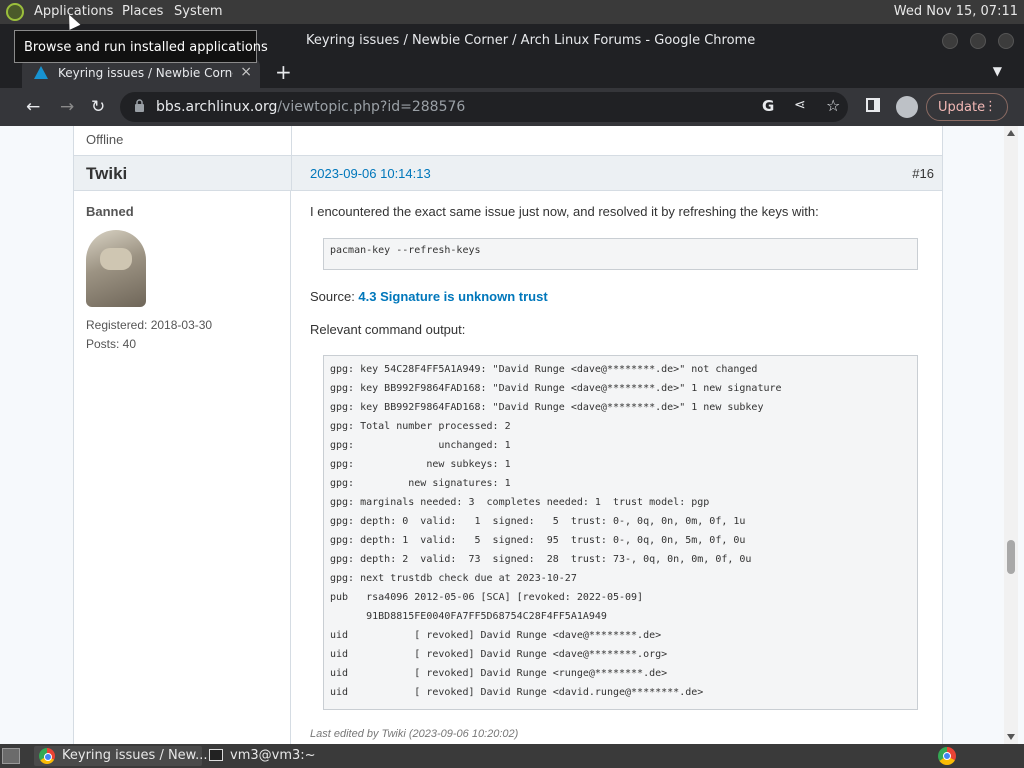 The height and width of the screenshot is (768, 1024). Describe the element at coordinates (768, 106) in the screenshot. I see `google-lens-icon: G` at that location.